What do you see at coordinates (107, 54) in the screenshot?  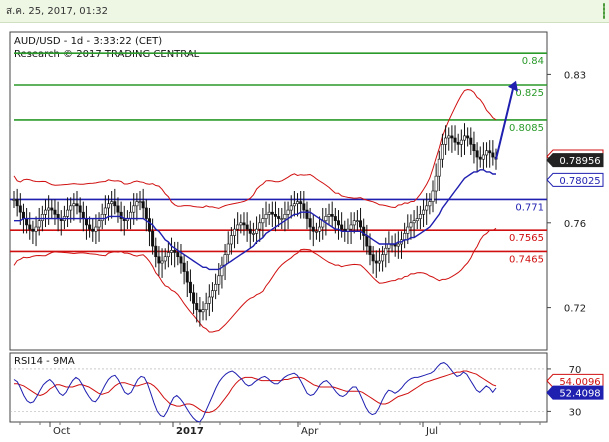 I see `chart-subtitle: Research © 2017 TRADING CENTRAL` at bounding box center [107, 54].